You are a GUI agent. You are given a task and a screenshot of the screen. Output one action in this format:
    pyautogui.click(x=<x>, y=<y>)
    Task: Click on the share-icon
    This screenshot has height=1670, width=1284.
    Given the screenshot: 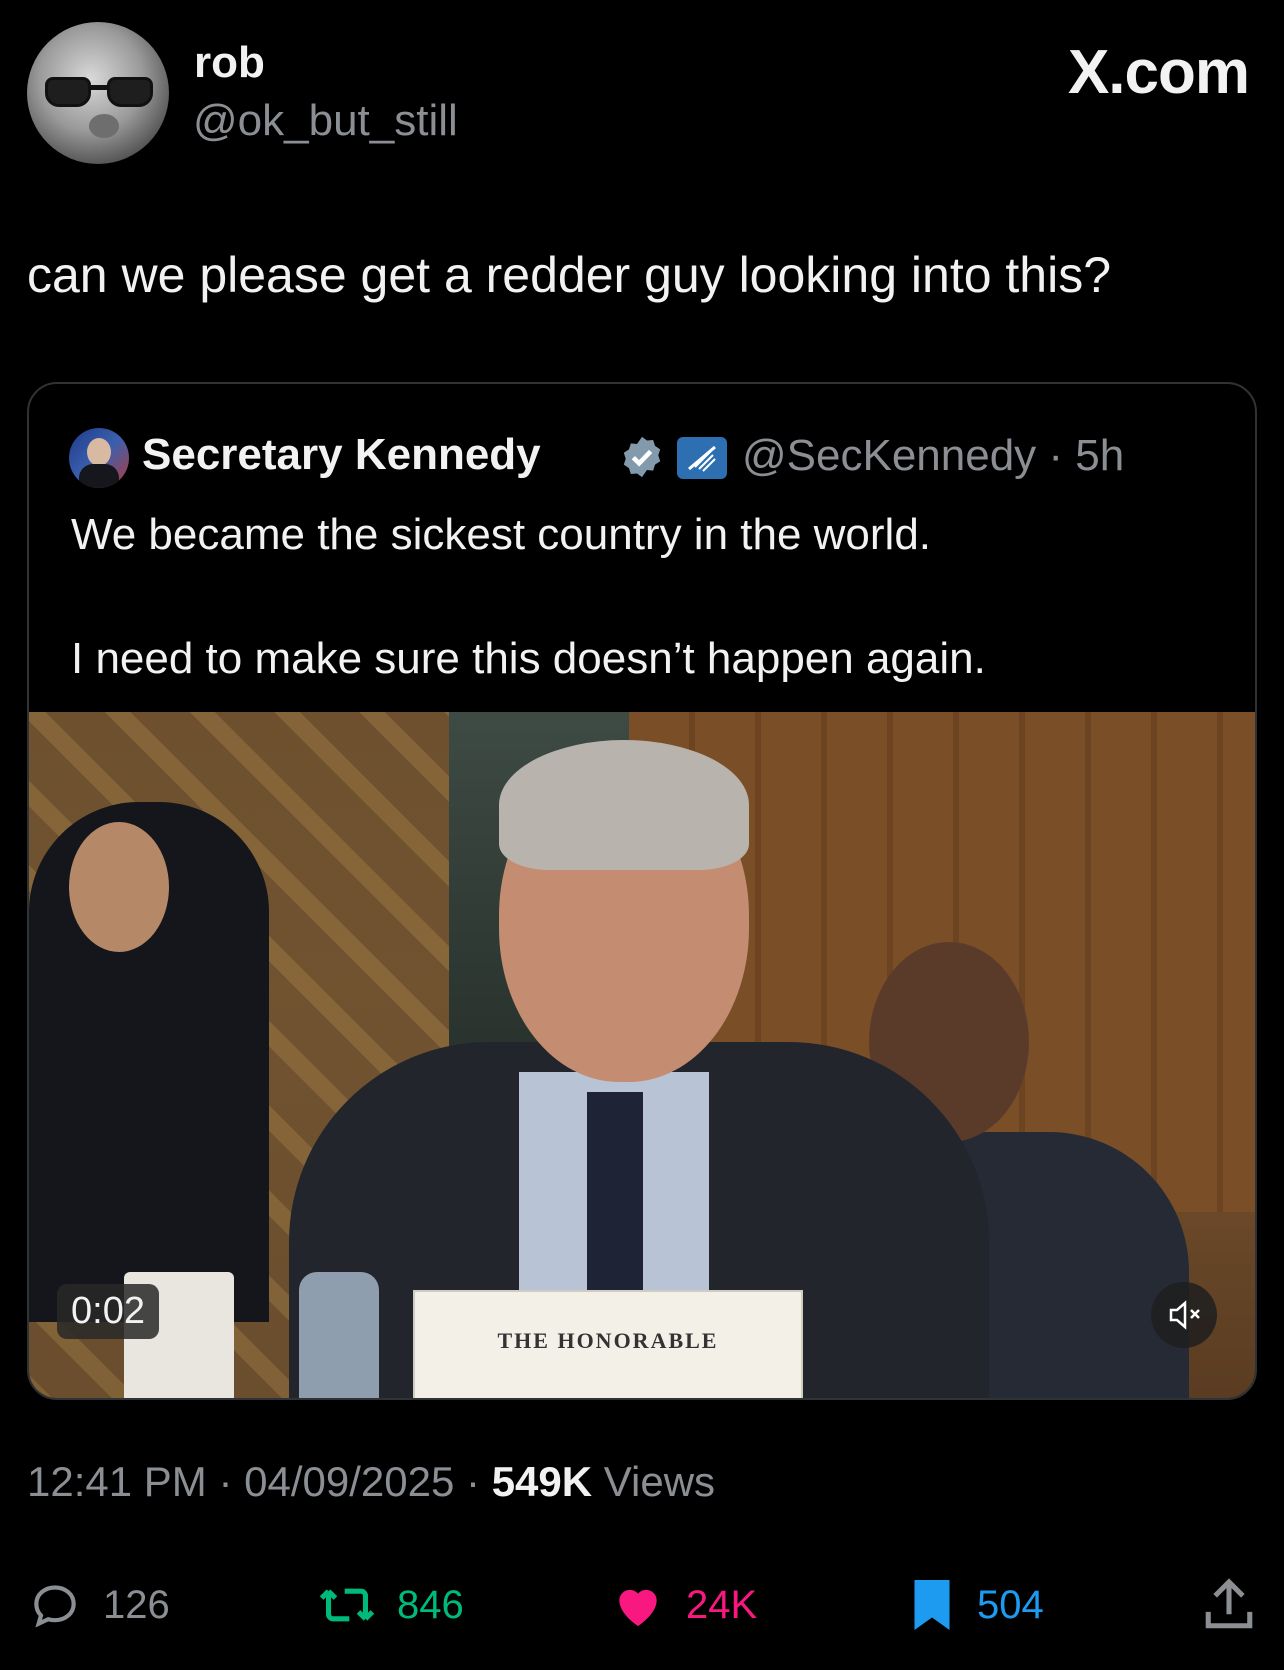 What is the action you would take?
    pyautogui.click(x=1229, y=1603)
    